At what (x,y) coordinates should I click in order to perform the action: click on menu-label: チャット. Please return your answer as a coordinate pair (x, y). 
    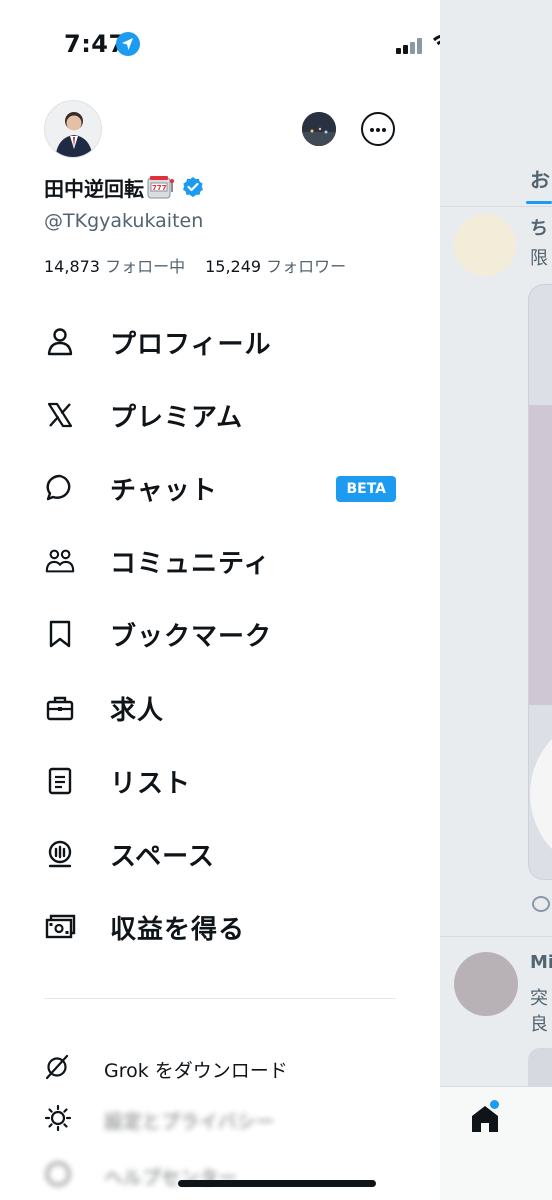
    Looking at the image, I should click on (164, 490).